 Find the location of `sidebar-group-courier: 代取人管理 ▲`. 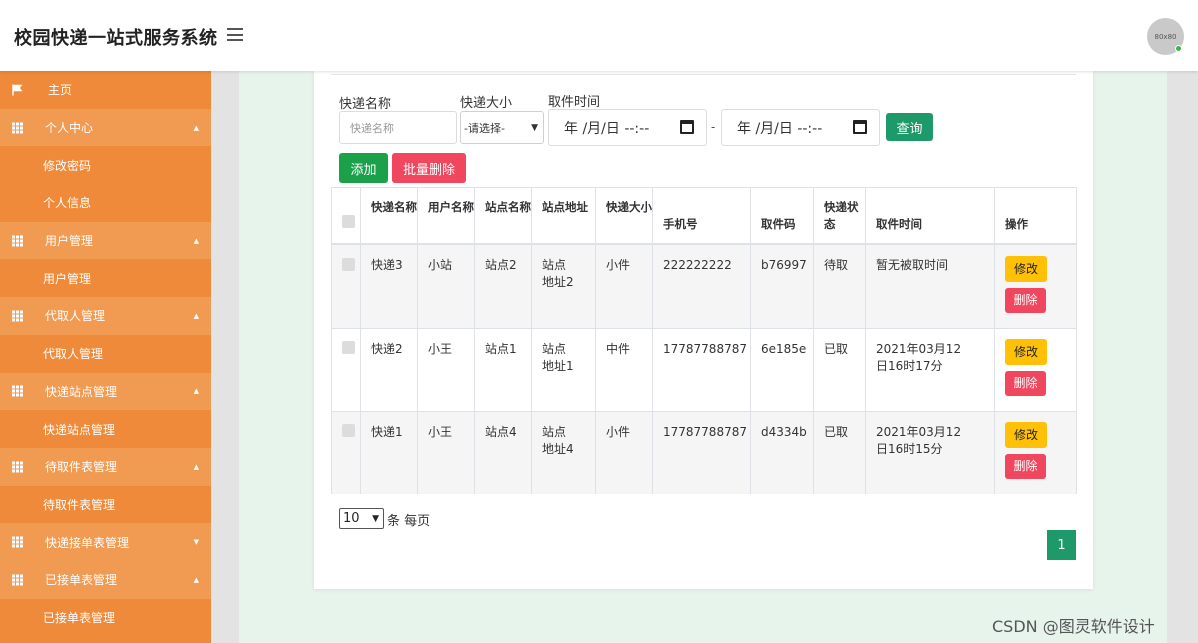

sidebar-group-courier: 代取人管理 ▲ is located at coordinates (105, 316).